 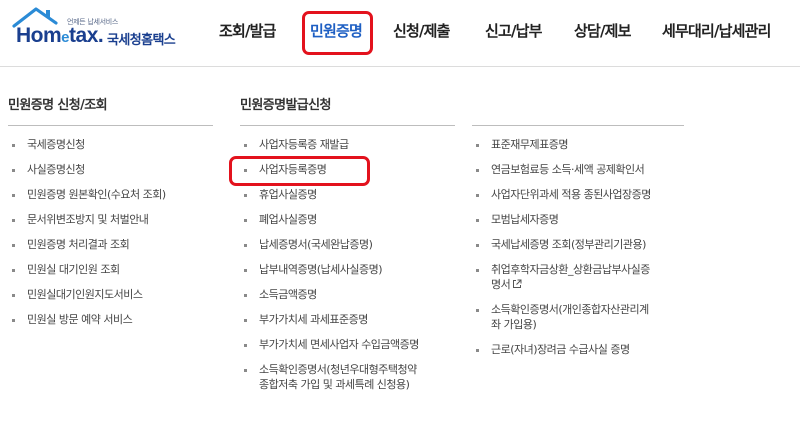 What do you see at coordinates (578, 169) in the screenshot?
I see `menu-item: 연금보험료등 소득·세액 공제확인서` at bounding box center [578, 169].